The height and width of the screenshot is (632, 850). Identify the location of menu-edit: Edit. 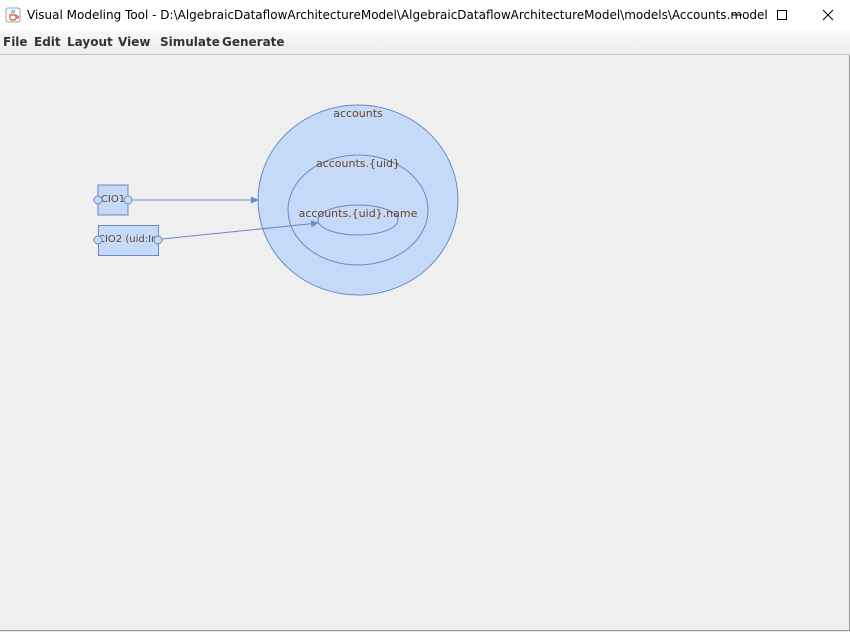
(47, 42).